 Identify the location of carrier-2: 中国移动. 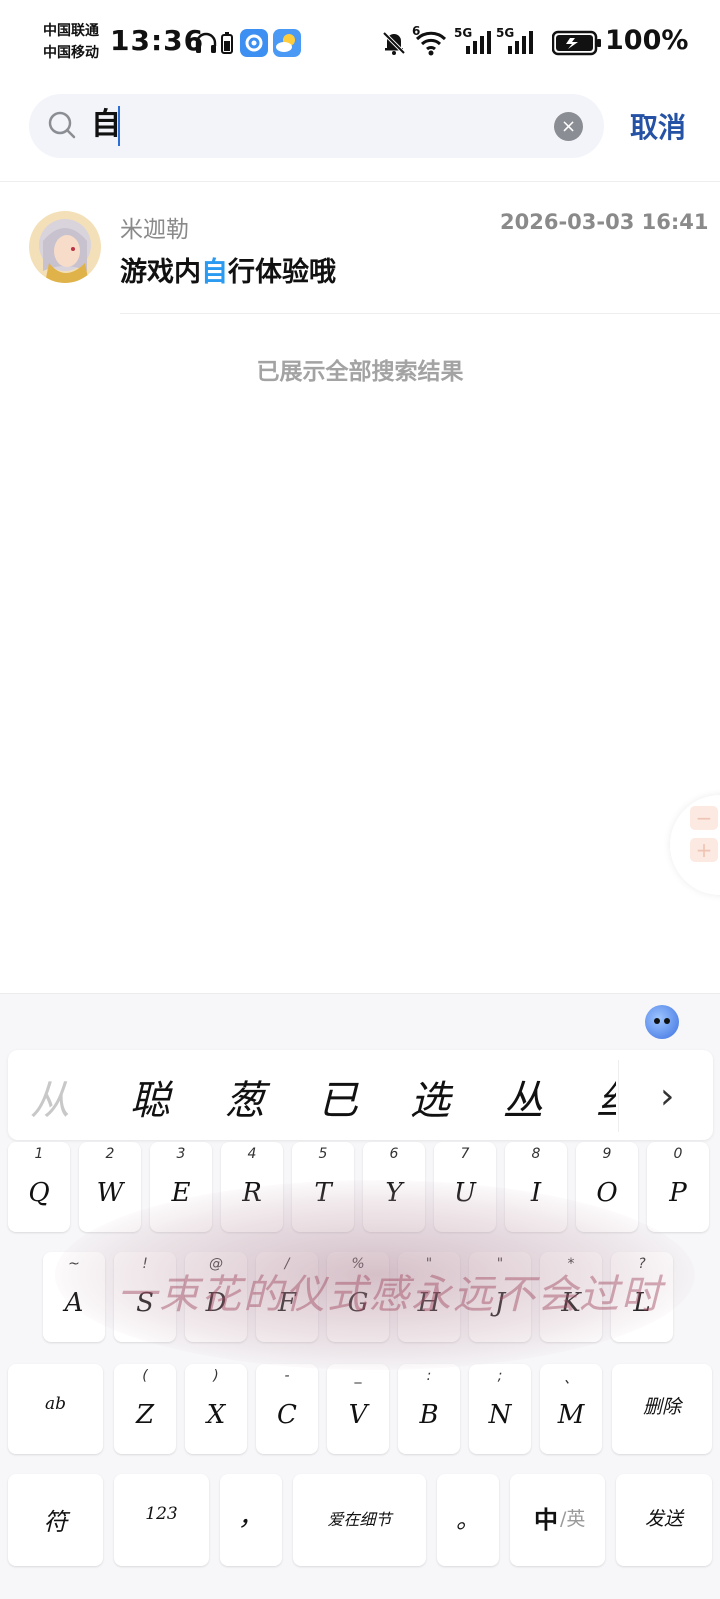
(71, 53).